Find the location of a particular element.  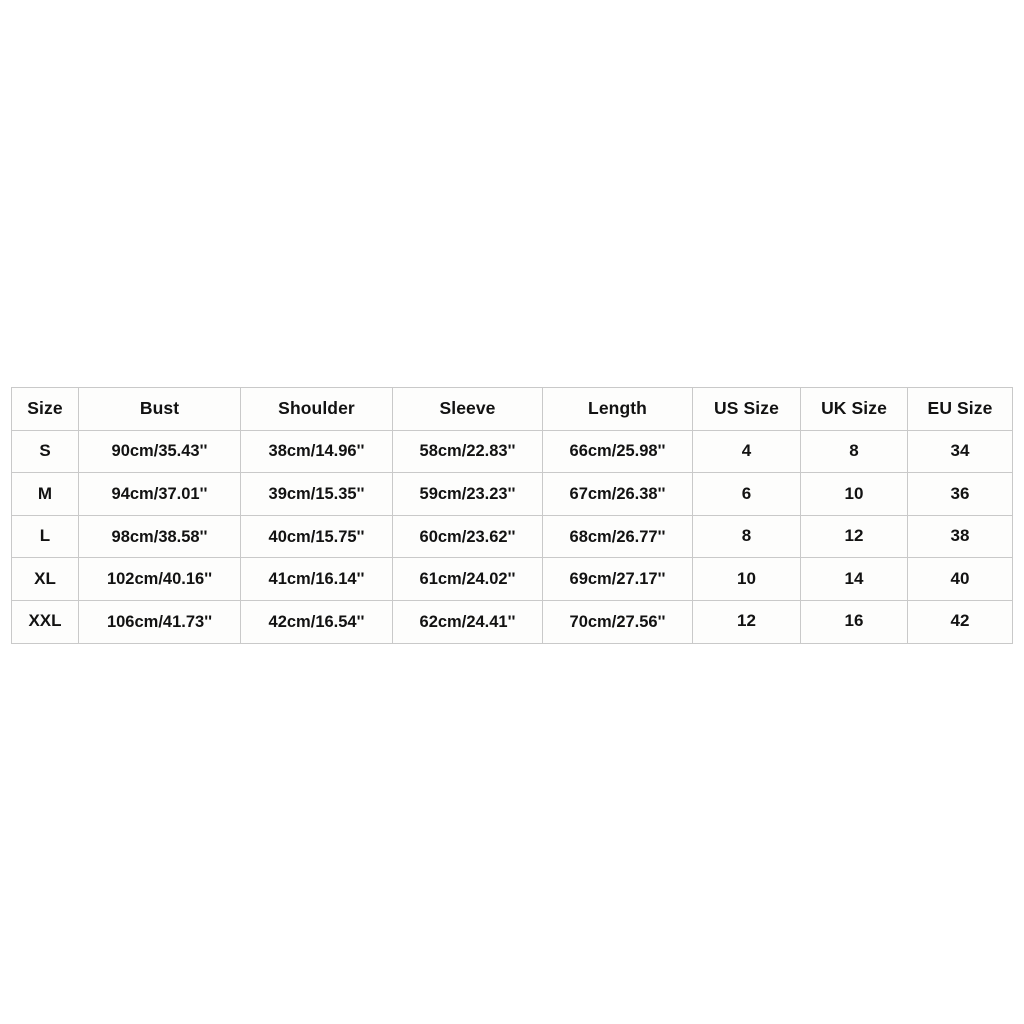

column-header-bust: Bust is located at coordinates (159, 409).